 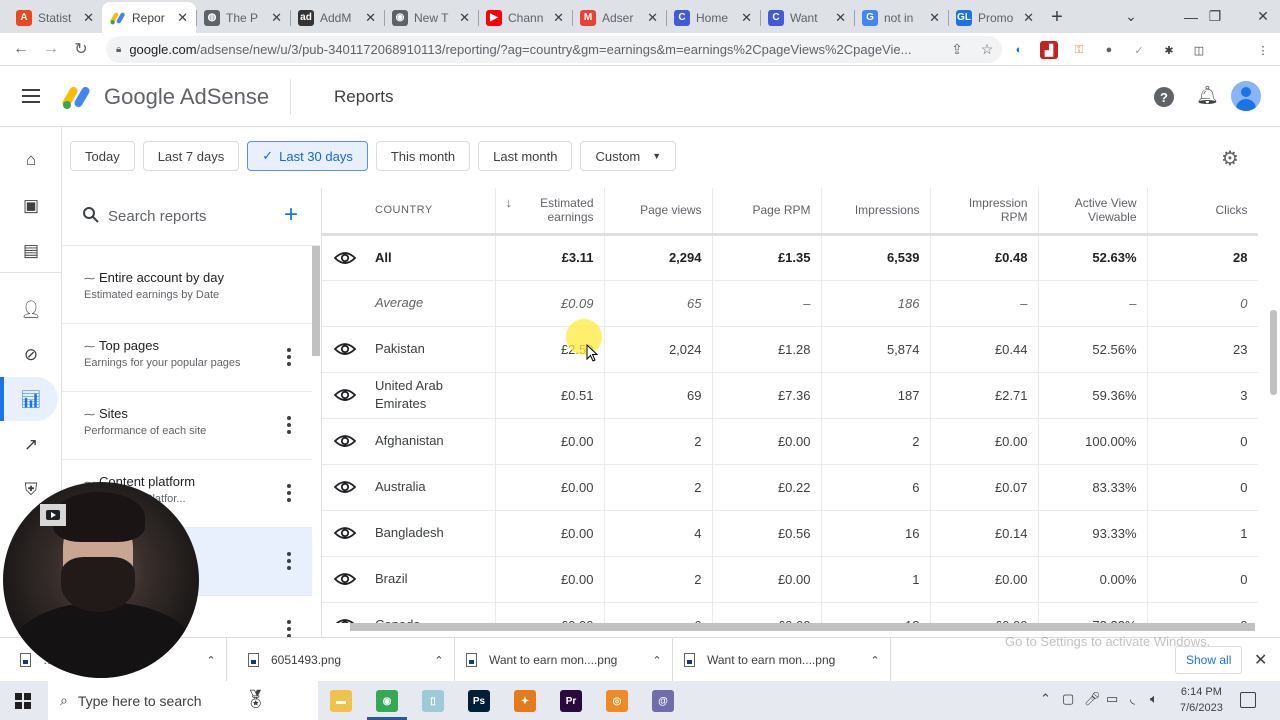 What do you see at coordinates (31, 355) in the screenshot?
I see `blocking-controls-icon: ⊘` at bounding box center [31, 355].